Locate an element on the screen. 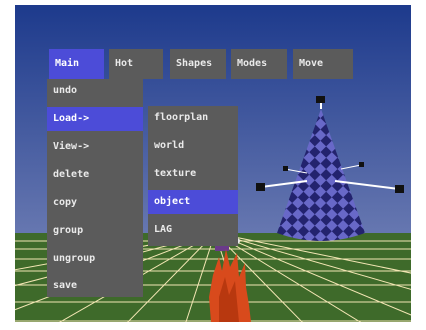 The height and width of the screenshot is (330, 426). menubar-item-main: Main is located at coordinates (76, 64).